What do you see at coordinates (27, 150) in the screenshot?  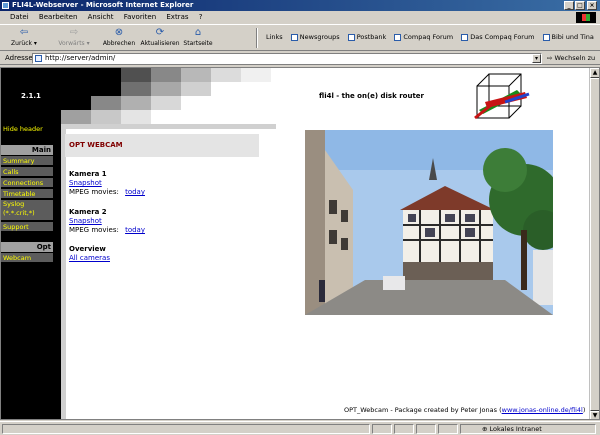 I see `main-heading: Main` at bounding box center [27, 150].